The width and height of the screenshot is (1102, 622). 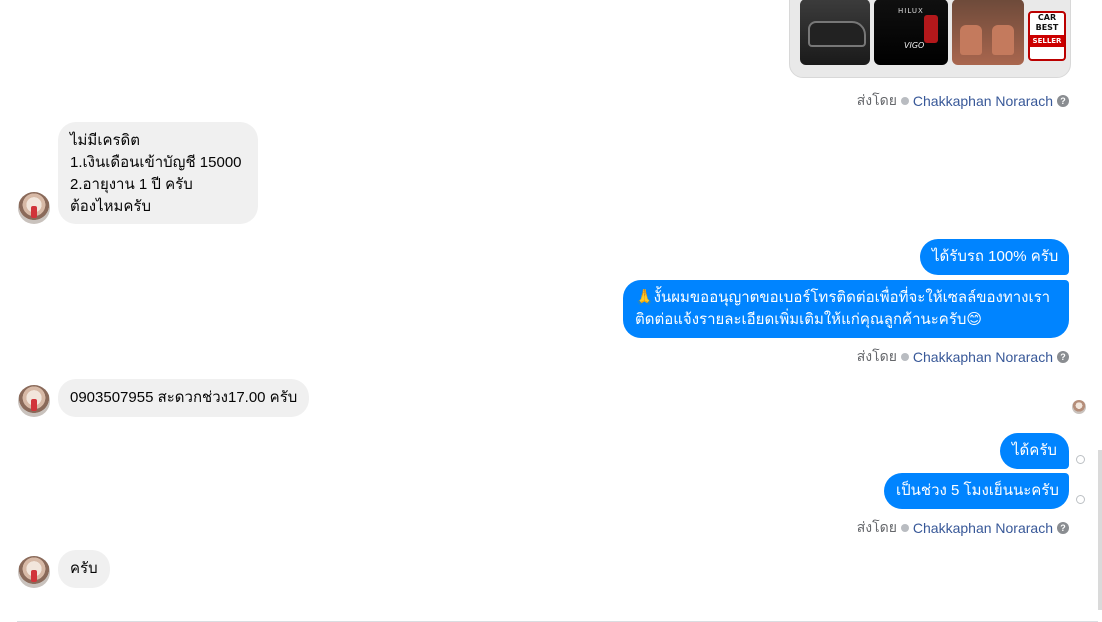 What do you see at coordinates (156, 162) in the screenshot?
I see `message-line: 1.เงินเดือนเข้าบัญชี 15000` at bounding box center [156, 162].